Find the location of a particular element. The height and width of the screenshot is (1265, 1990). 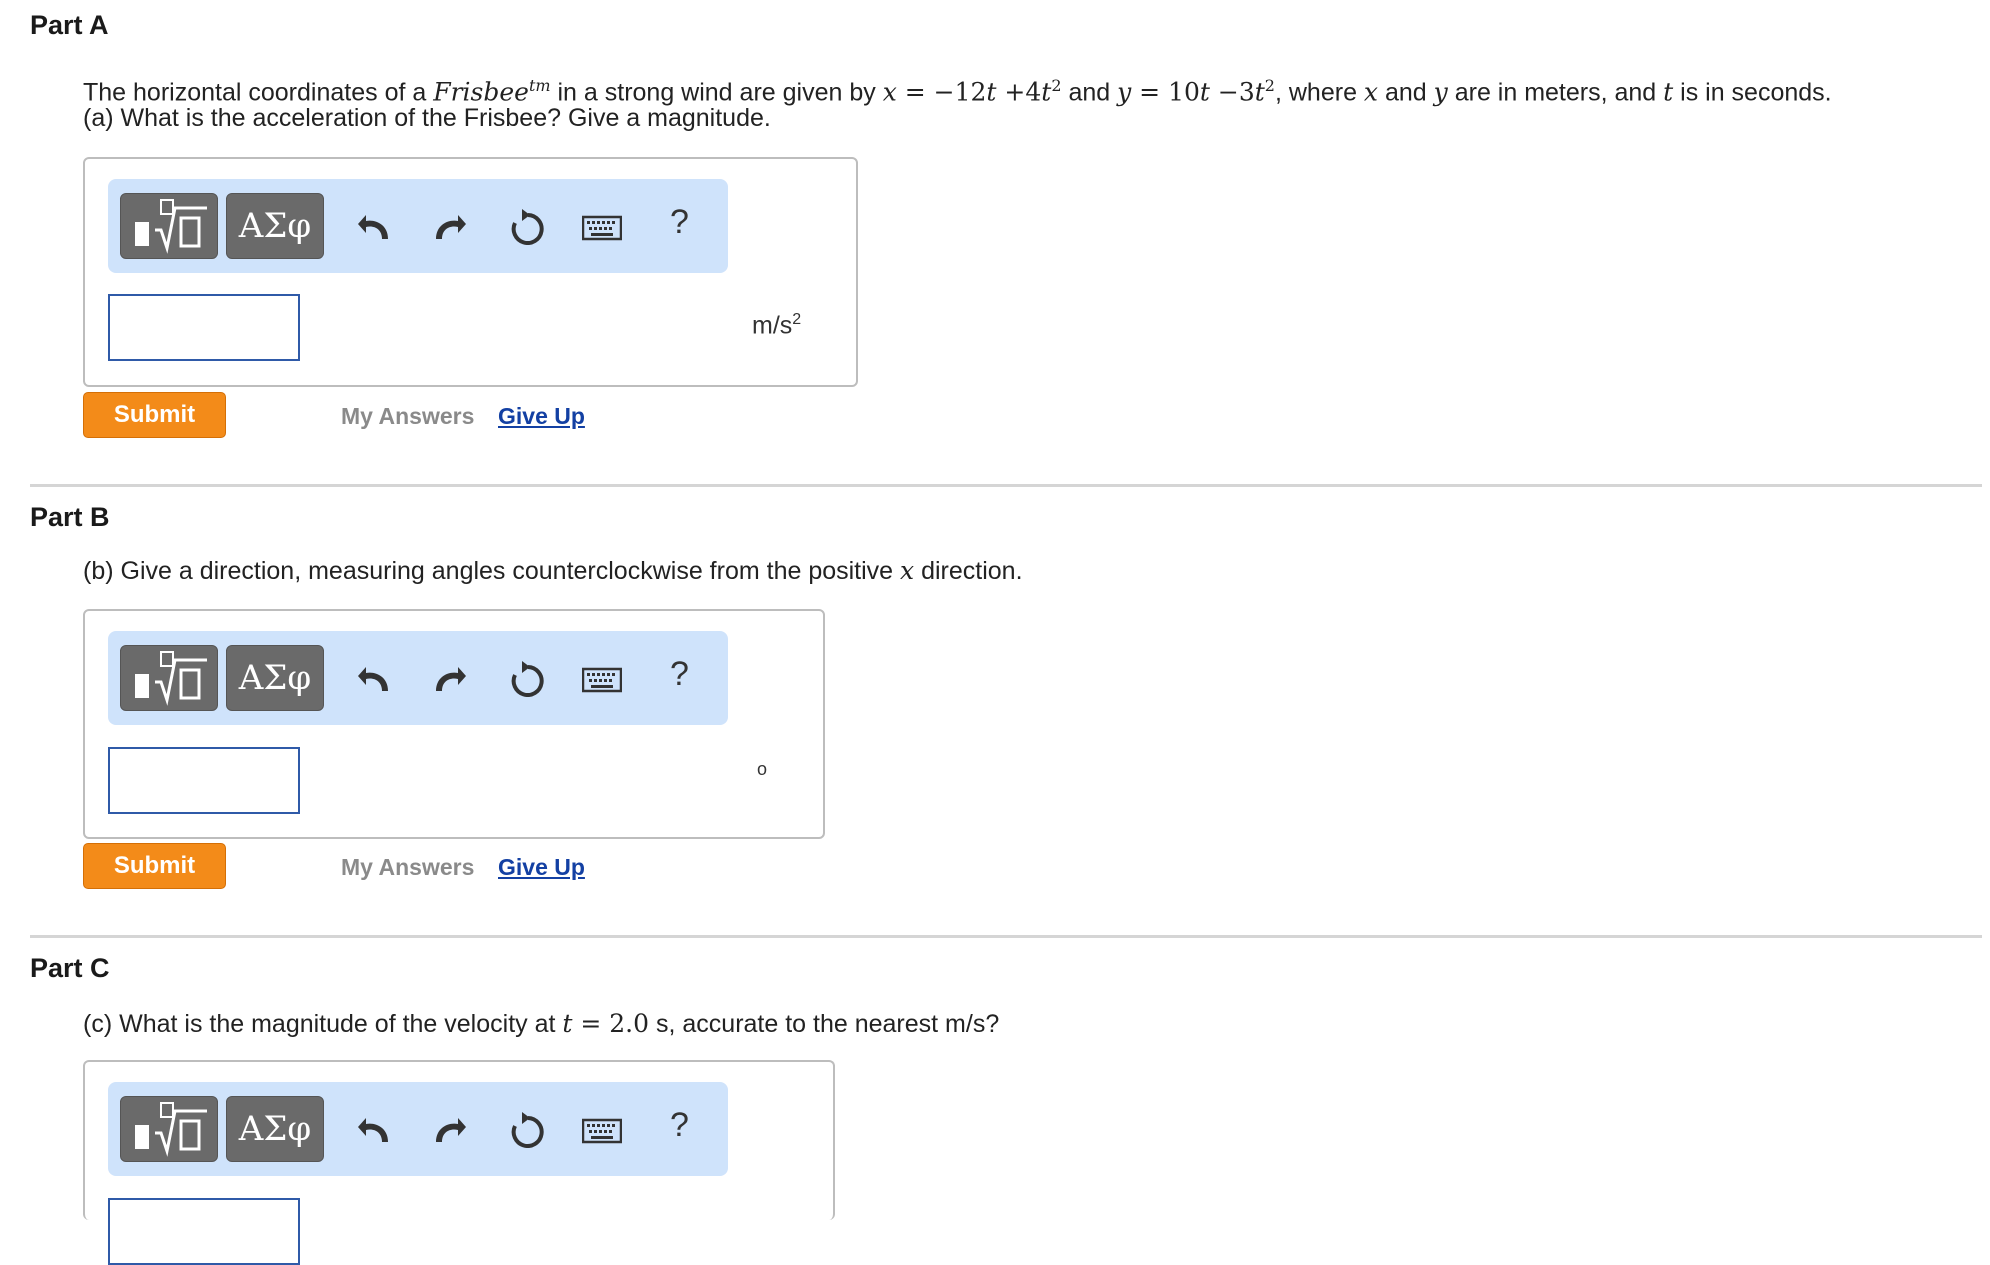

part-b-degree-unit: o is located at coordinates (762, 769).